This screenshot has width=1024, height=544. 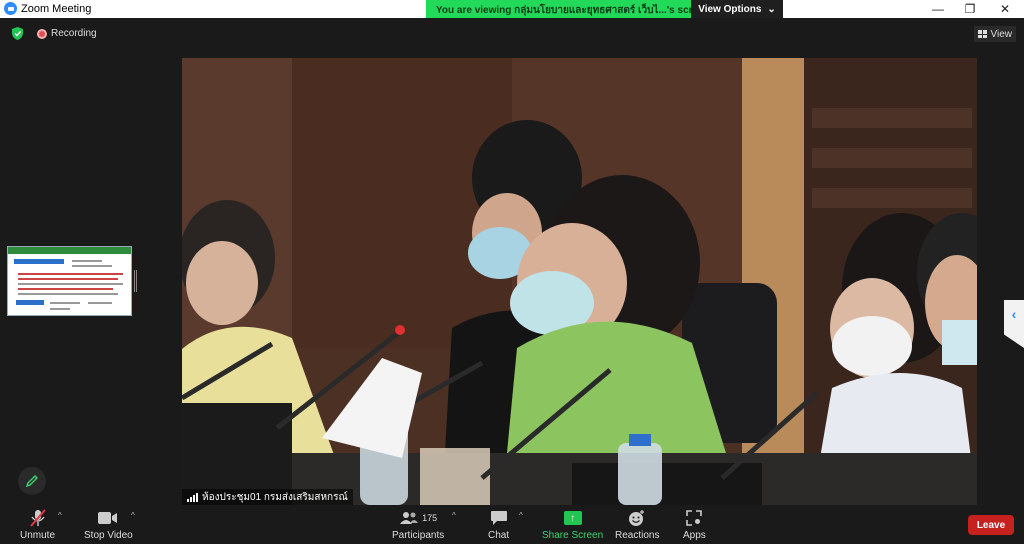 I want to click on view-options-button: View Options ⌄, so click(x=737, y=9).